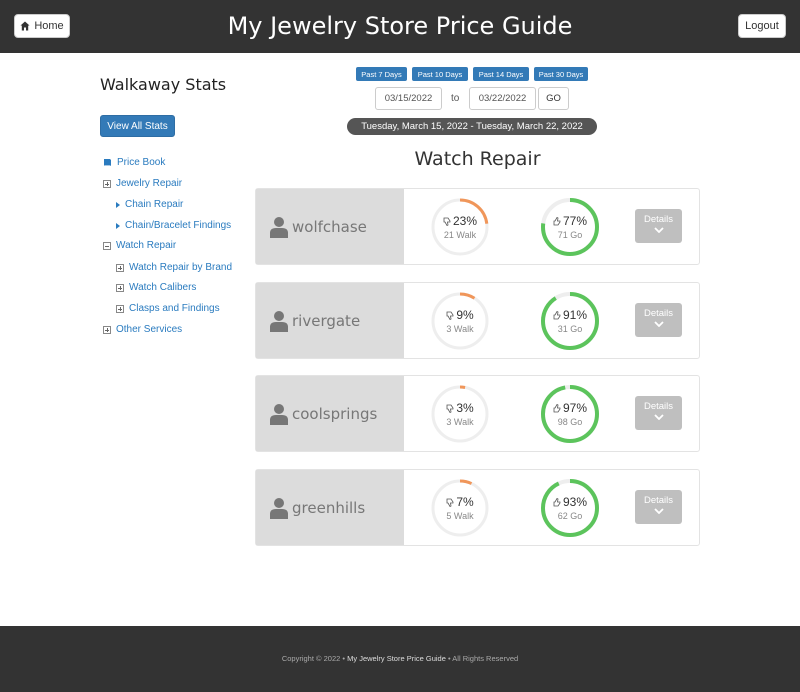 This screenshot has height=692, width=800. I want to click on walk-donut: 7% 5 Walk, so click(460, 508).